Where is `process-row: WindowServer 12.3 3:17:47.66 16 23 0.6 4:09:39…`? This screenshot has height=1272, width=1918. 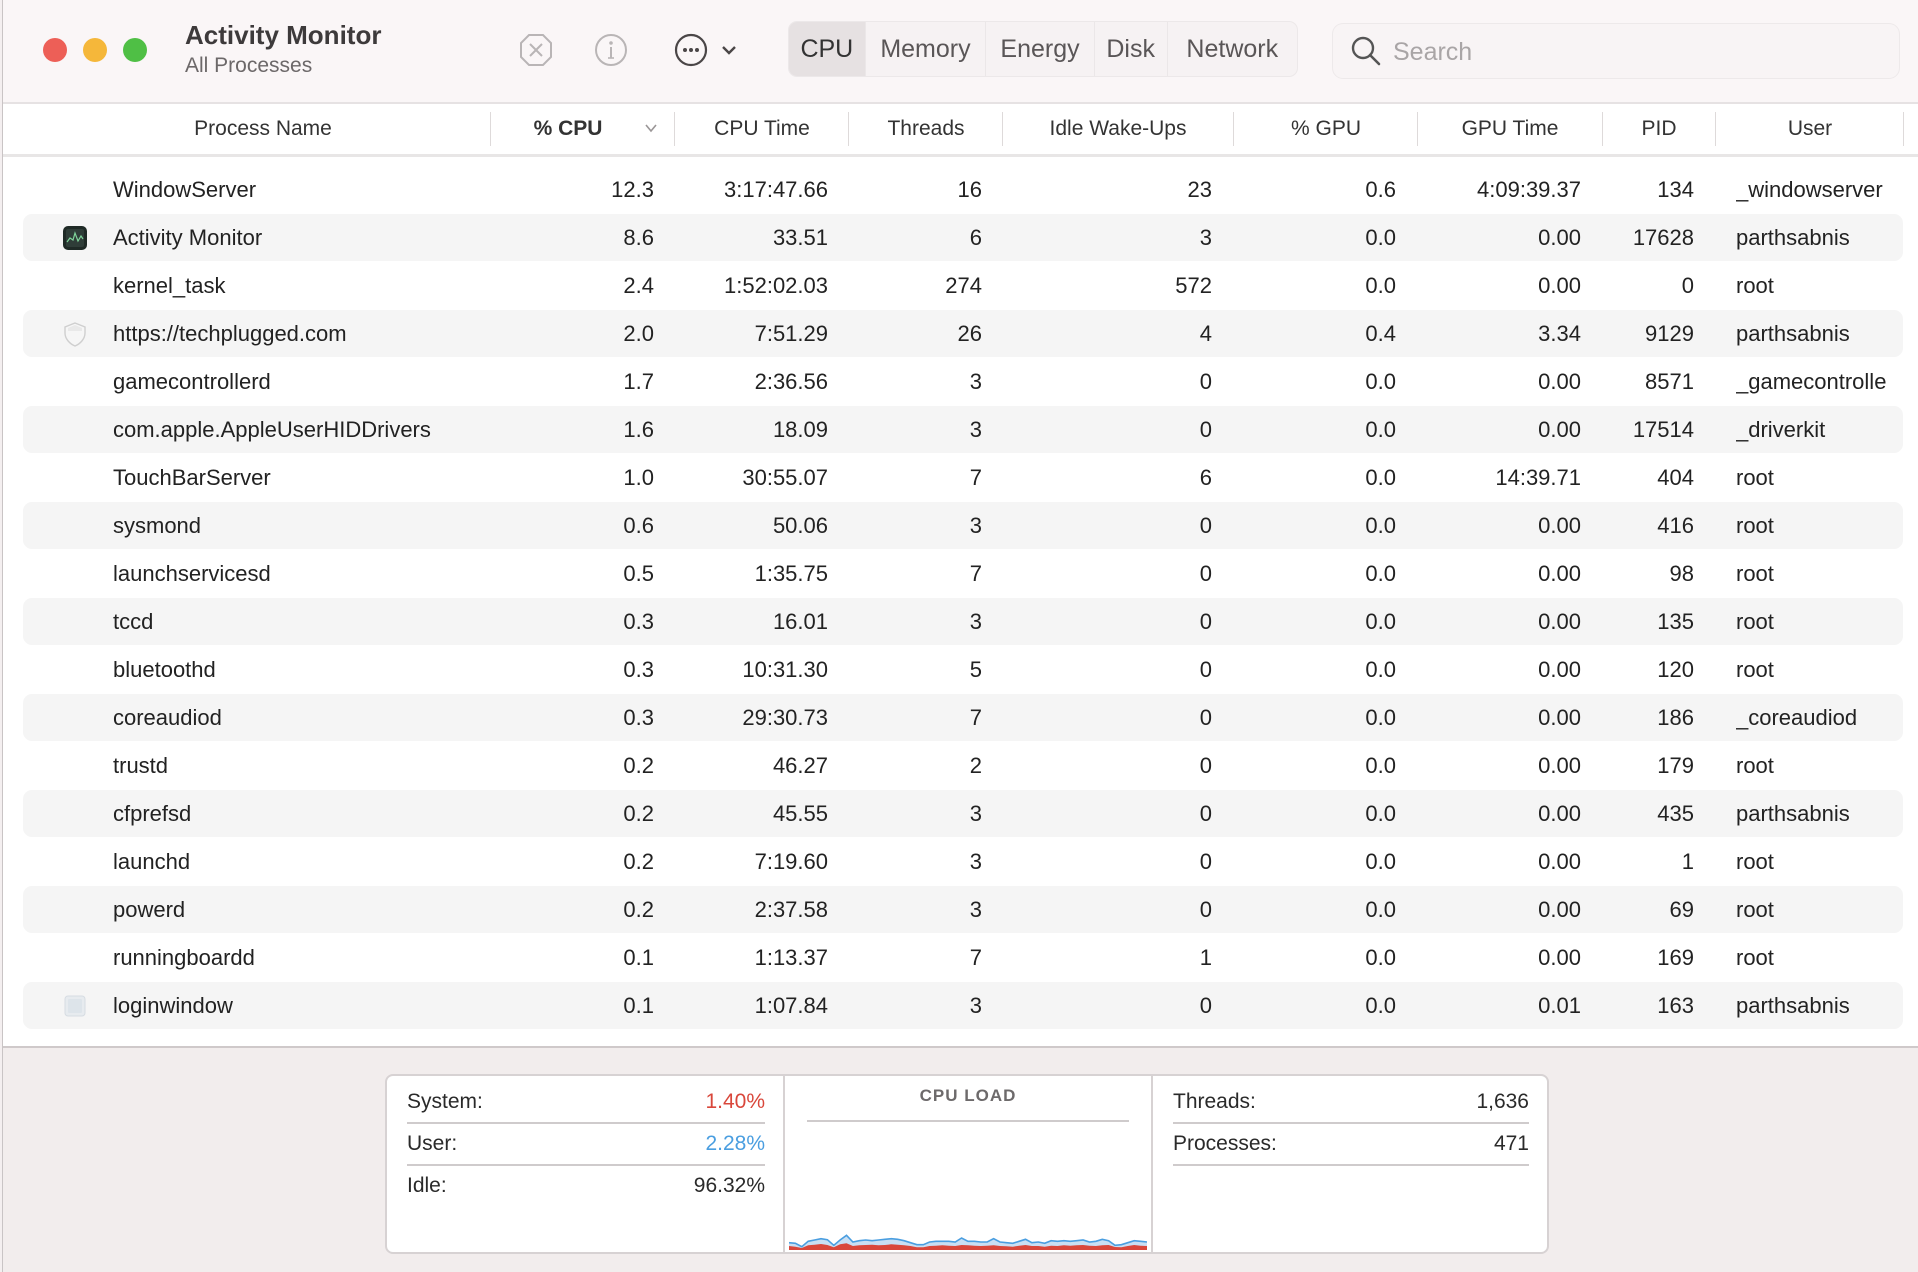
process-row: WindowServer 12.3 3:17:47.66 16 23 0.6 4:09:39… is located at coordinates (963, 189).